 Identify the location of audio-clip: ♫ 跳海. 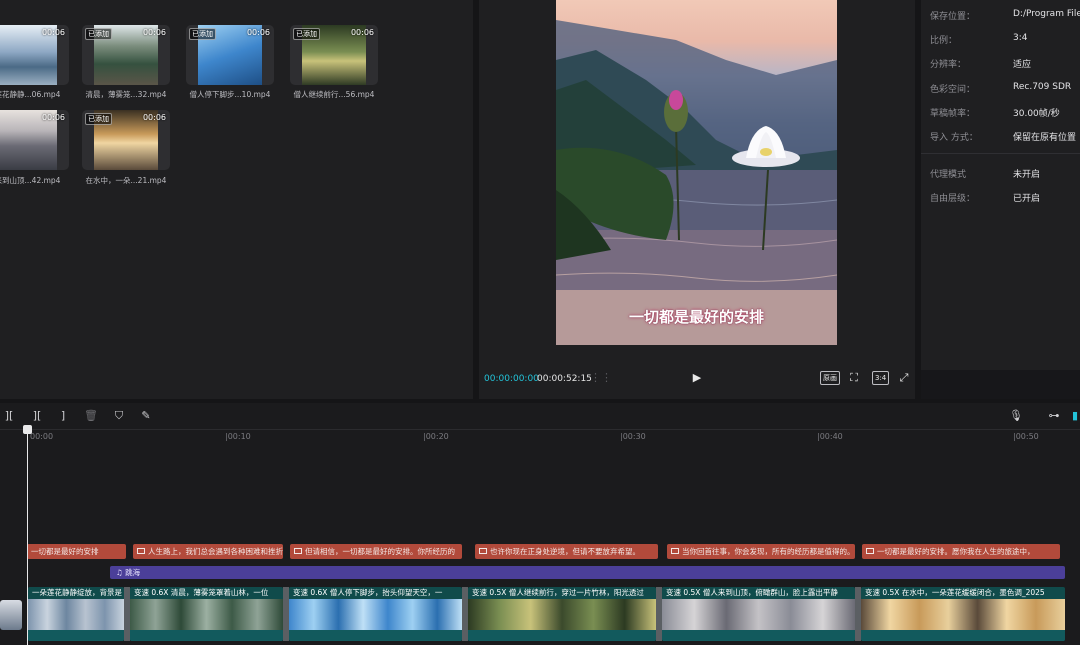
(587, 572).